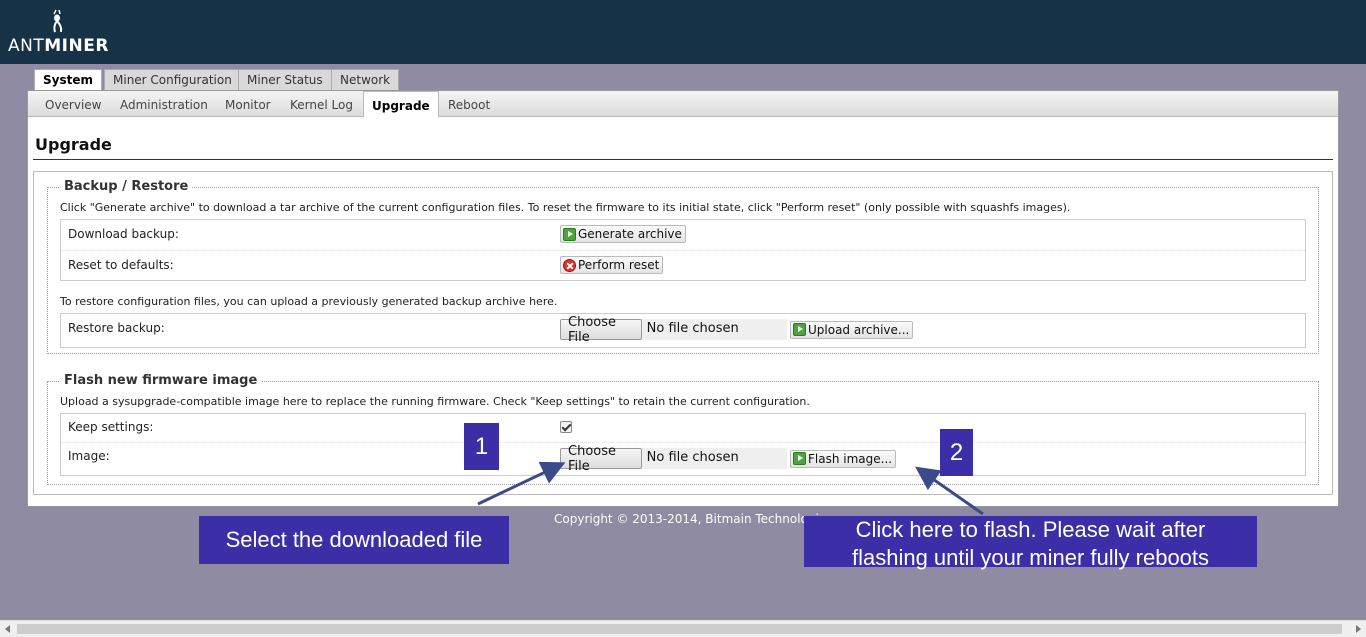 The image size is (1366, 637). Describe the element at coordinates (1030, 557) in the screenshot. I see `callout-flash-line-2: flashing until your miner fully reboots` at that location.